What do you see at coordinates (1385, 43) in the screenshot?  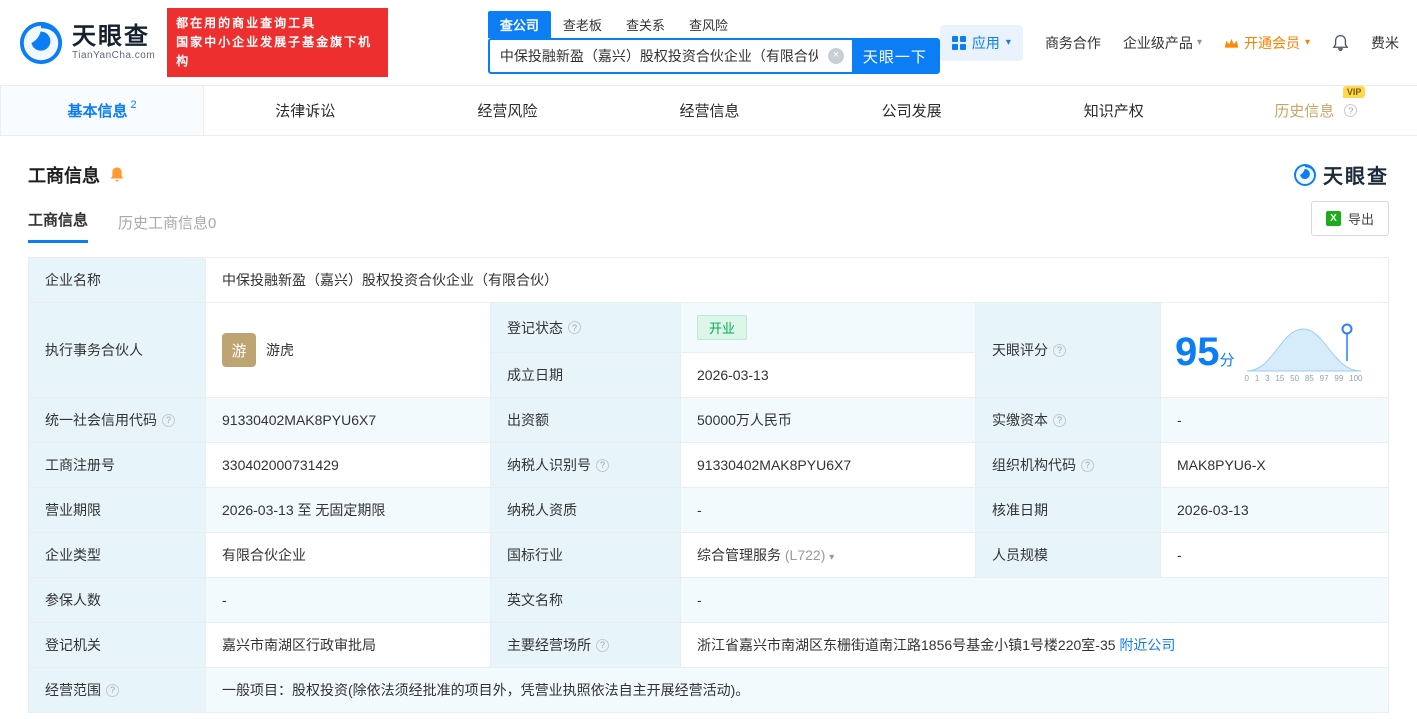 I see `user-nickname: 费米` at bounding box center [1385, 43].